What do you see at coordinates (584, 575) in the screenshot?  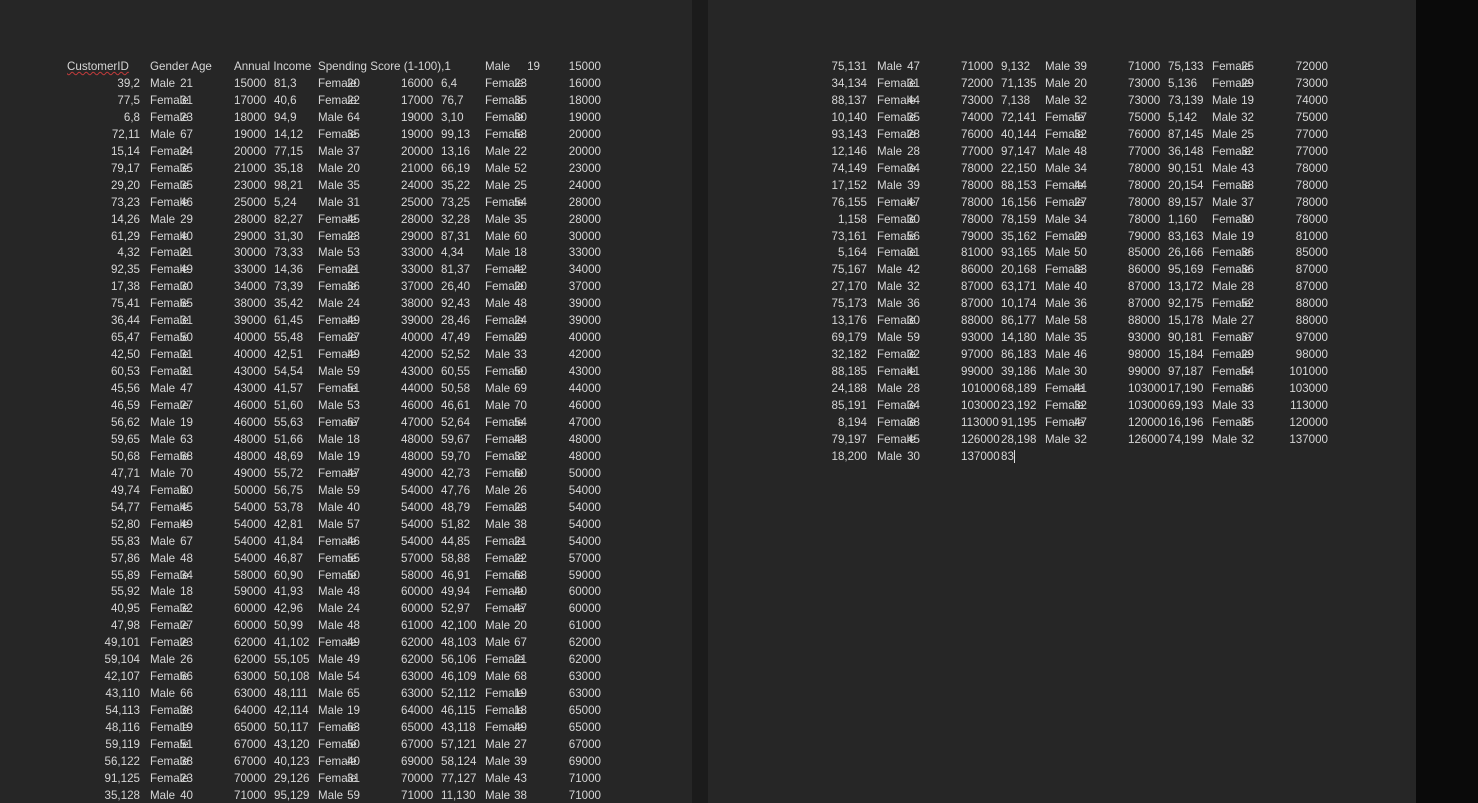 I see `data-cell: 59000` at bounding box center [584, 575].